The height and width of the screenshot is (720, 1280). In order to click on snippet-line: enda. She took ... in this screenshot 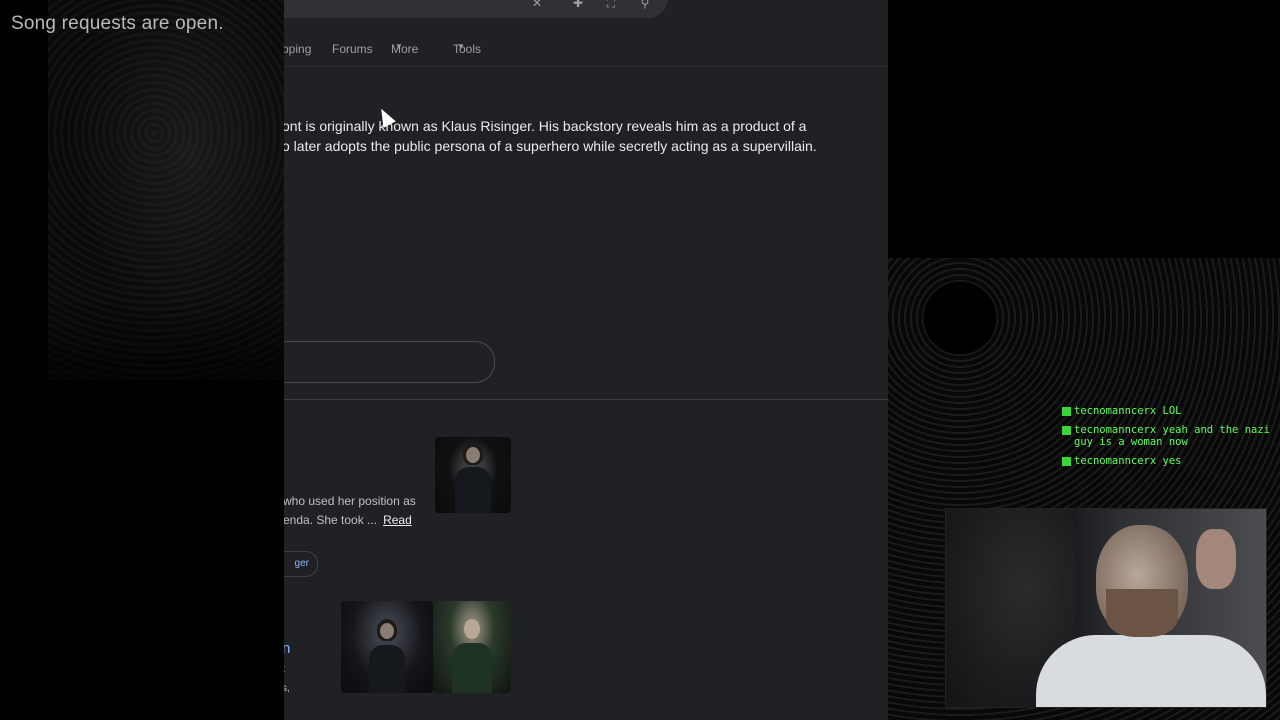, I will do `click(331, 520)`.